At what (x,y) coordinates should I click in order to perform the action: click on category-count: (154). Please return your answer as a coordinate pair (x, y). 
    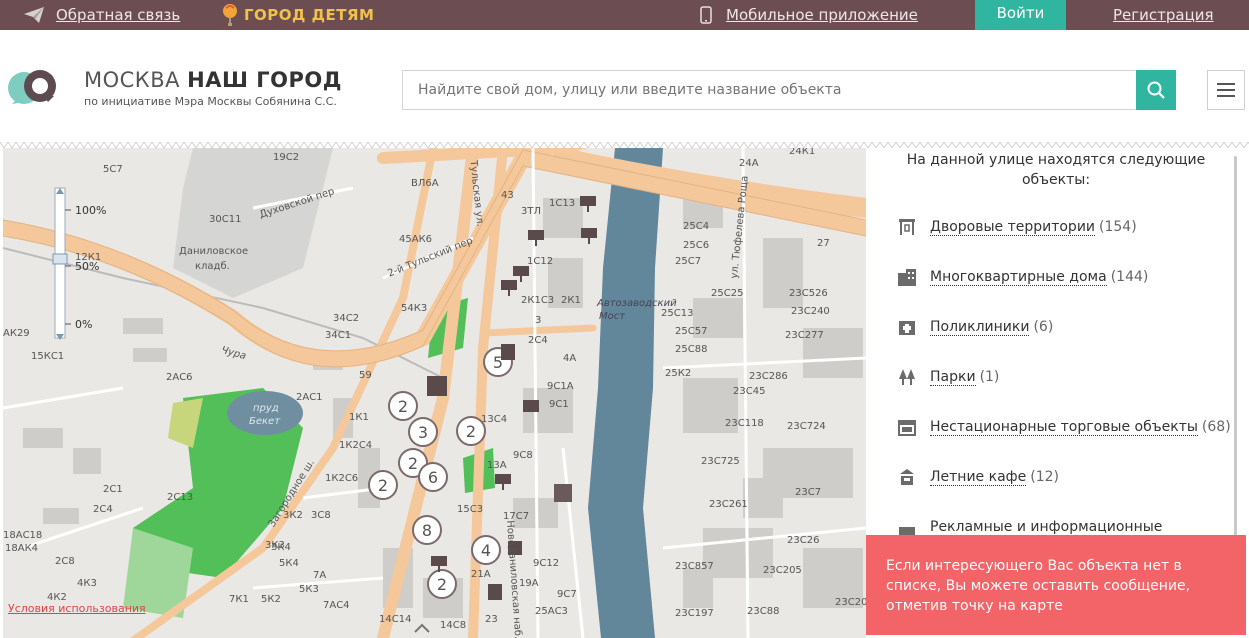
    Looking at the image, I should click on (1118, 227).